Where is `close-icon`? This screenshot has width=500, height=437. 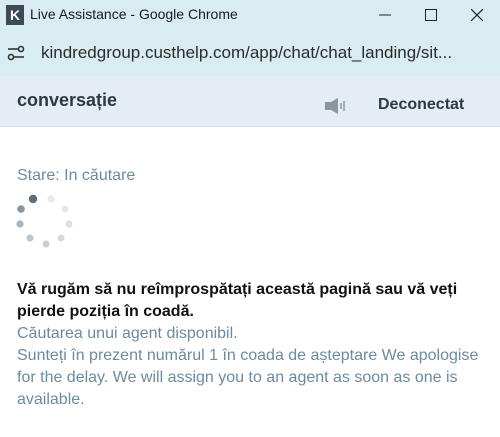 close-icon is located at coordinates (477, 15).